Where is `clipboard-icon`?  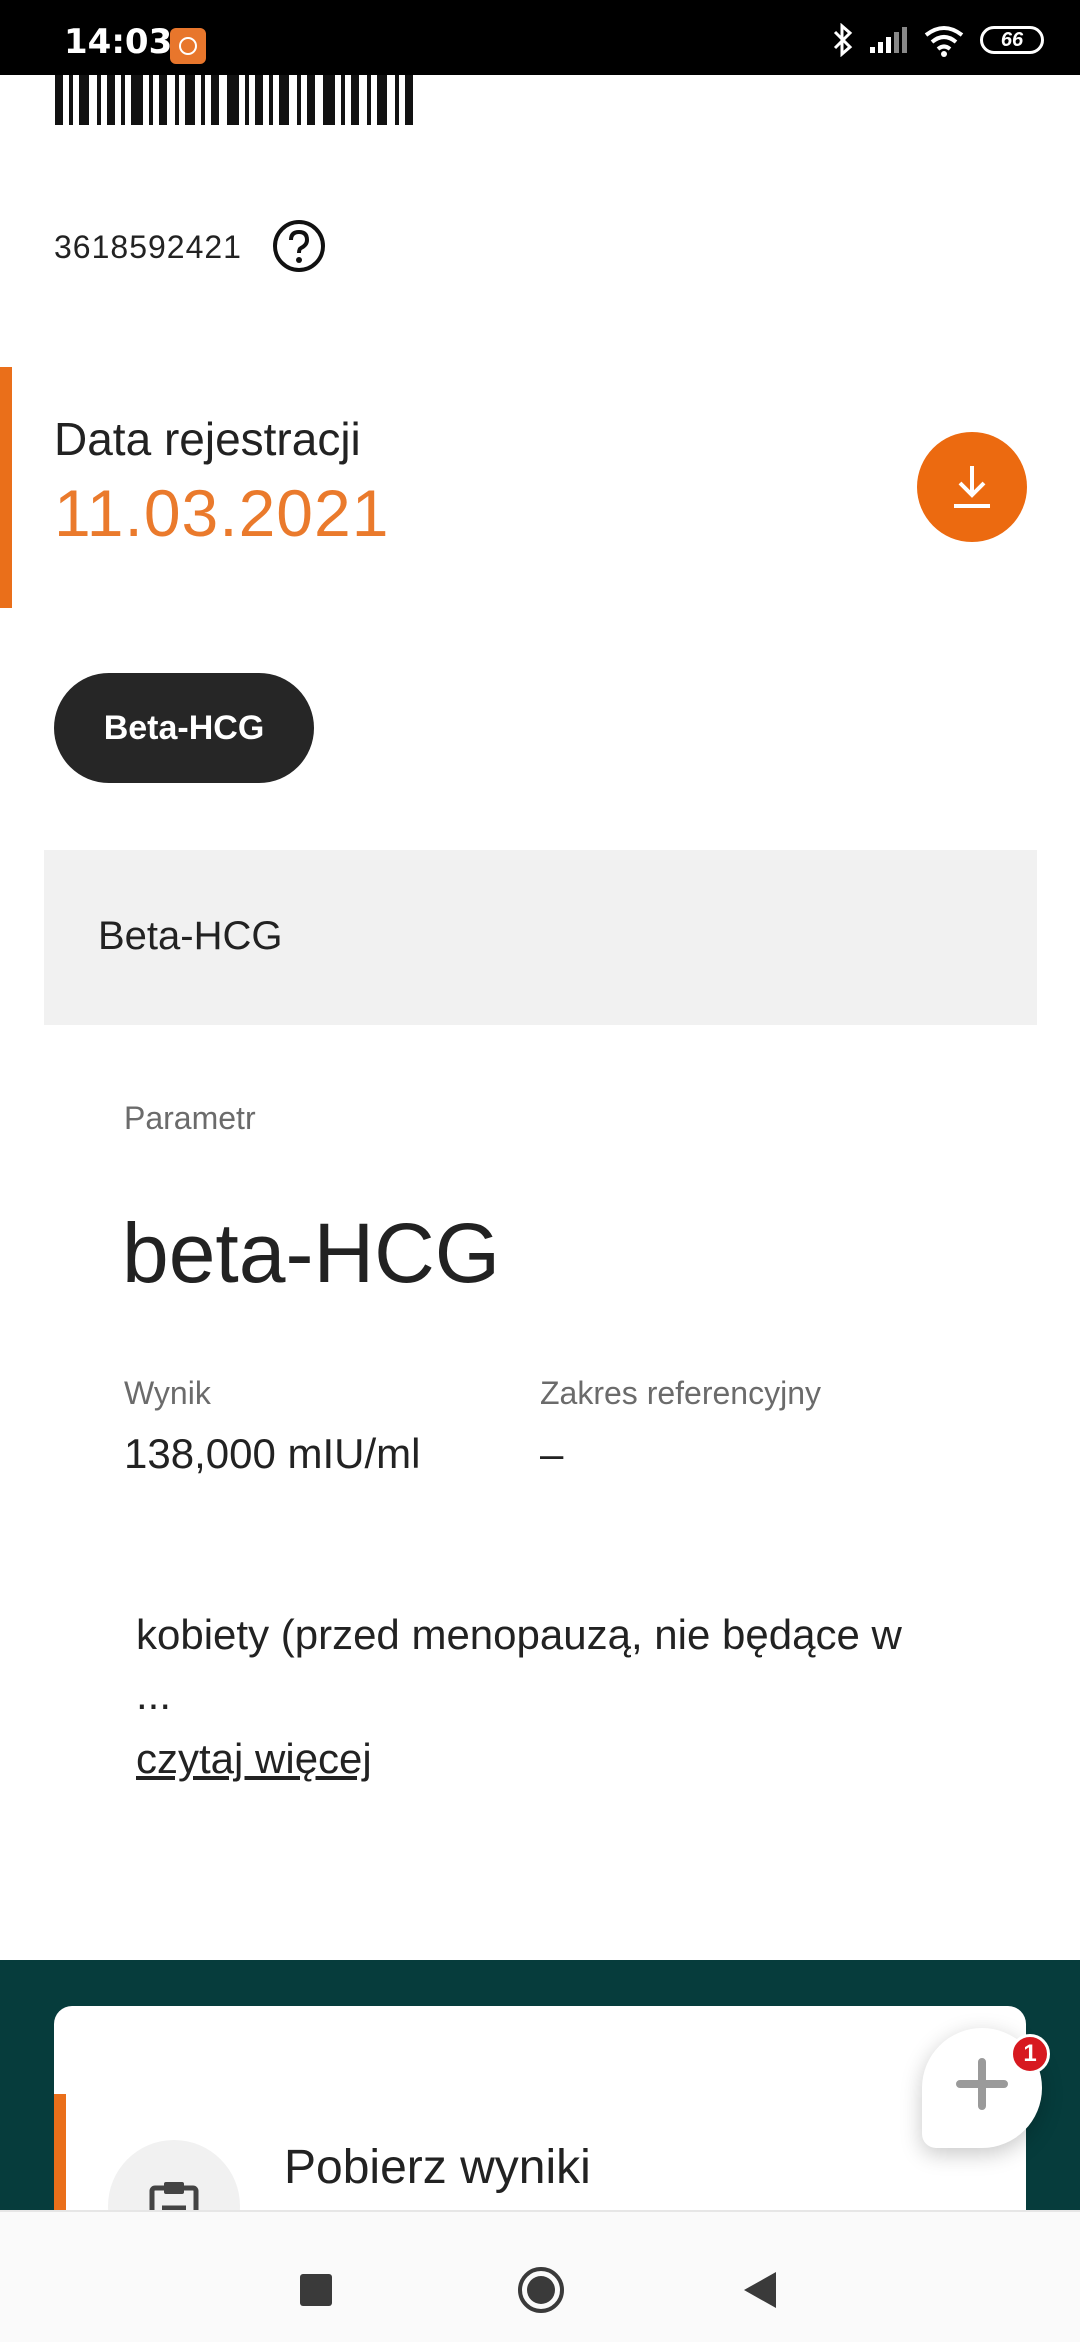
clipboard-icon is located at coordinates (174, 2196).